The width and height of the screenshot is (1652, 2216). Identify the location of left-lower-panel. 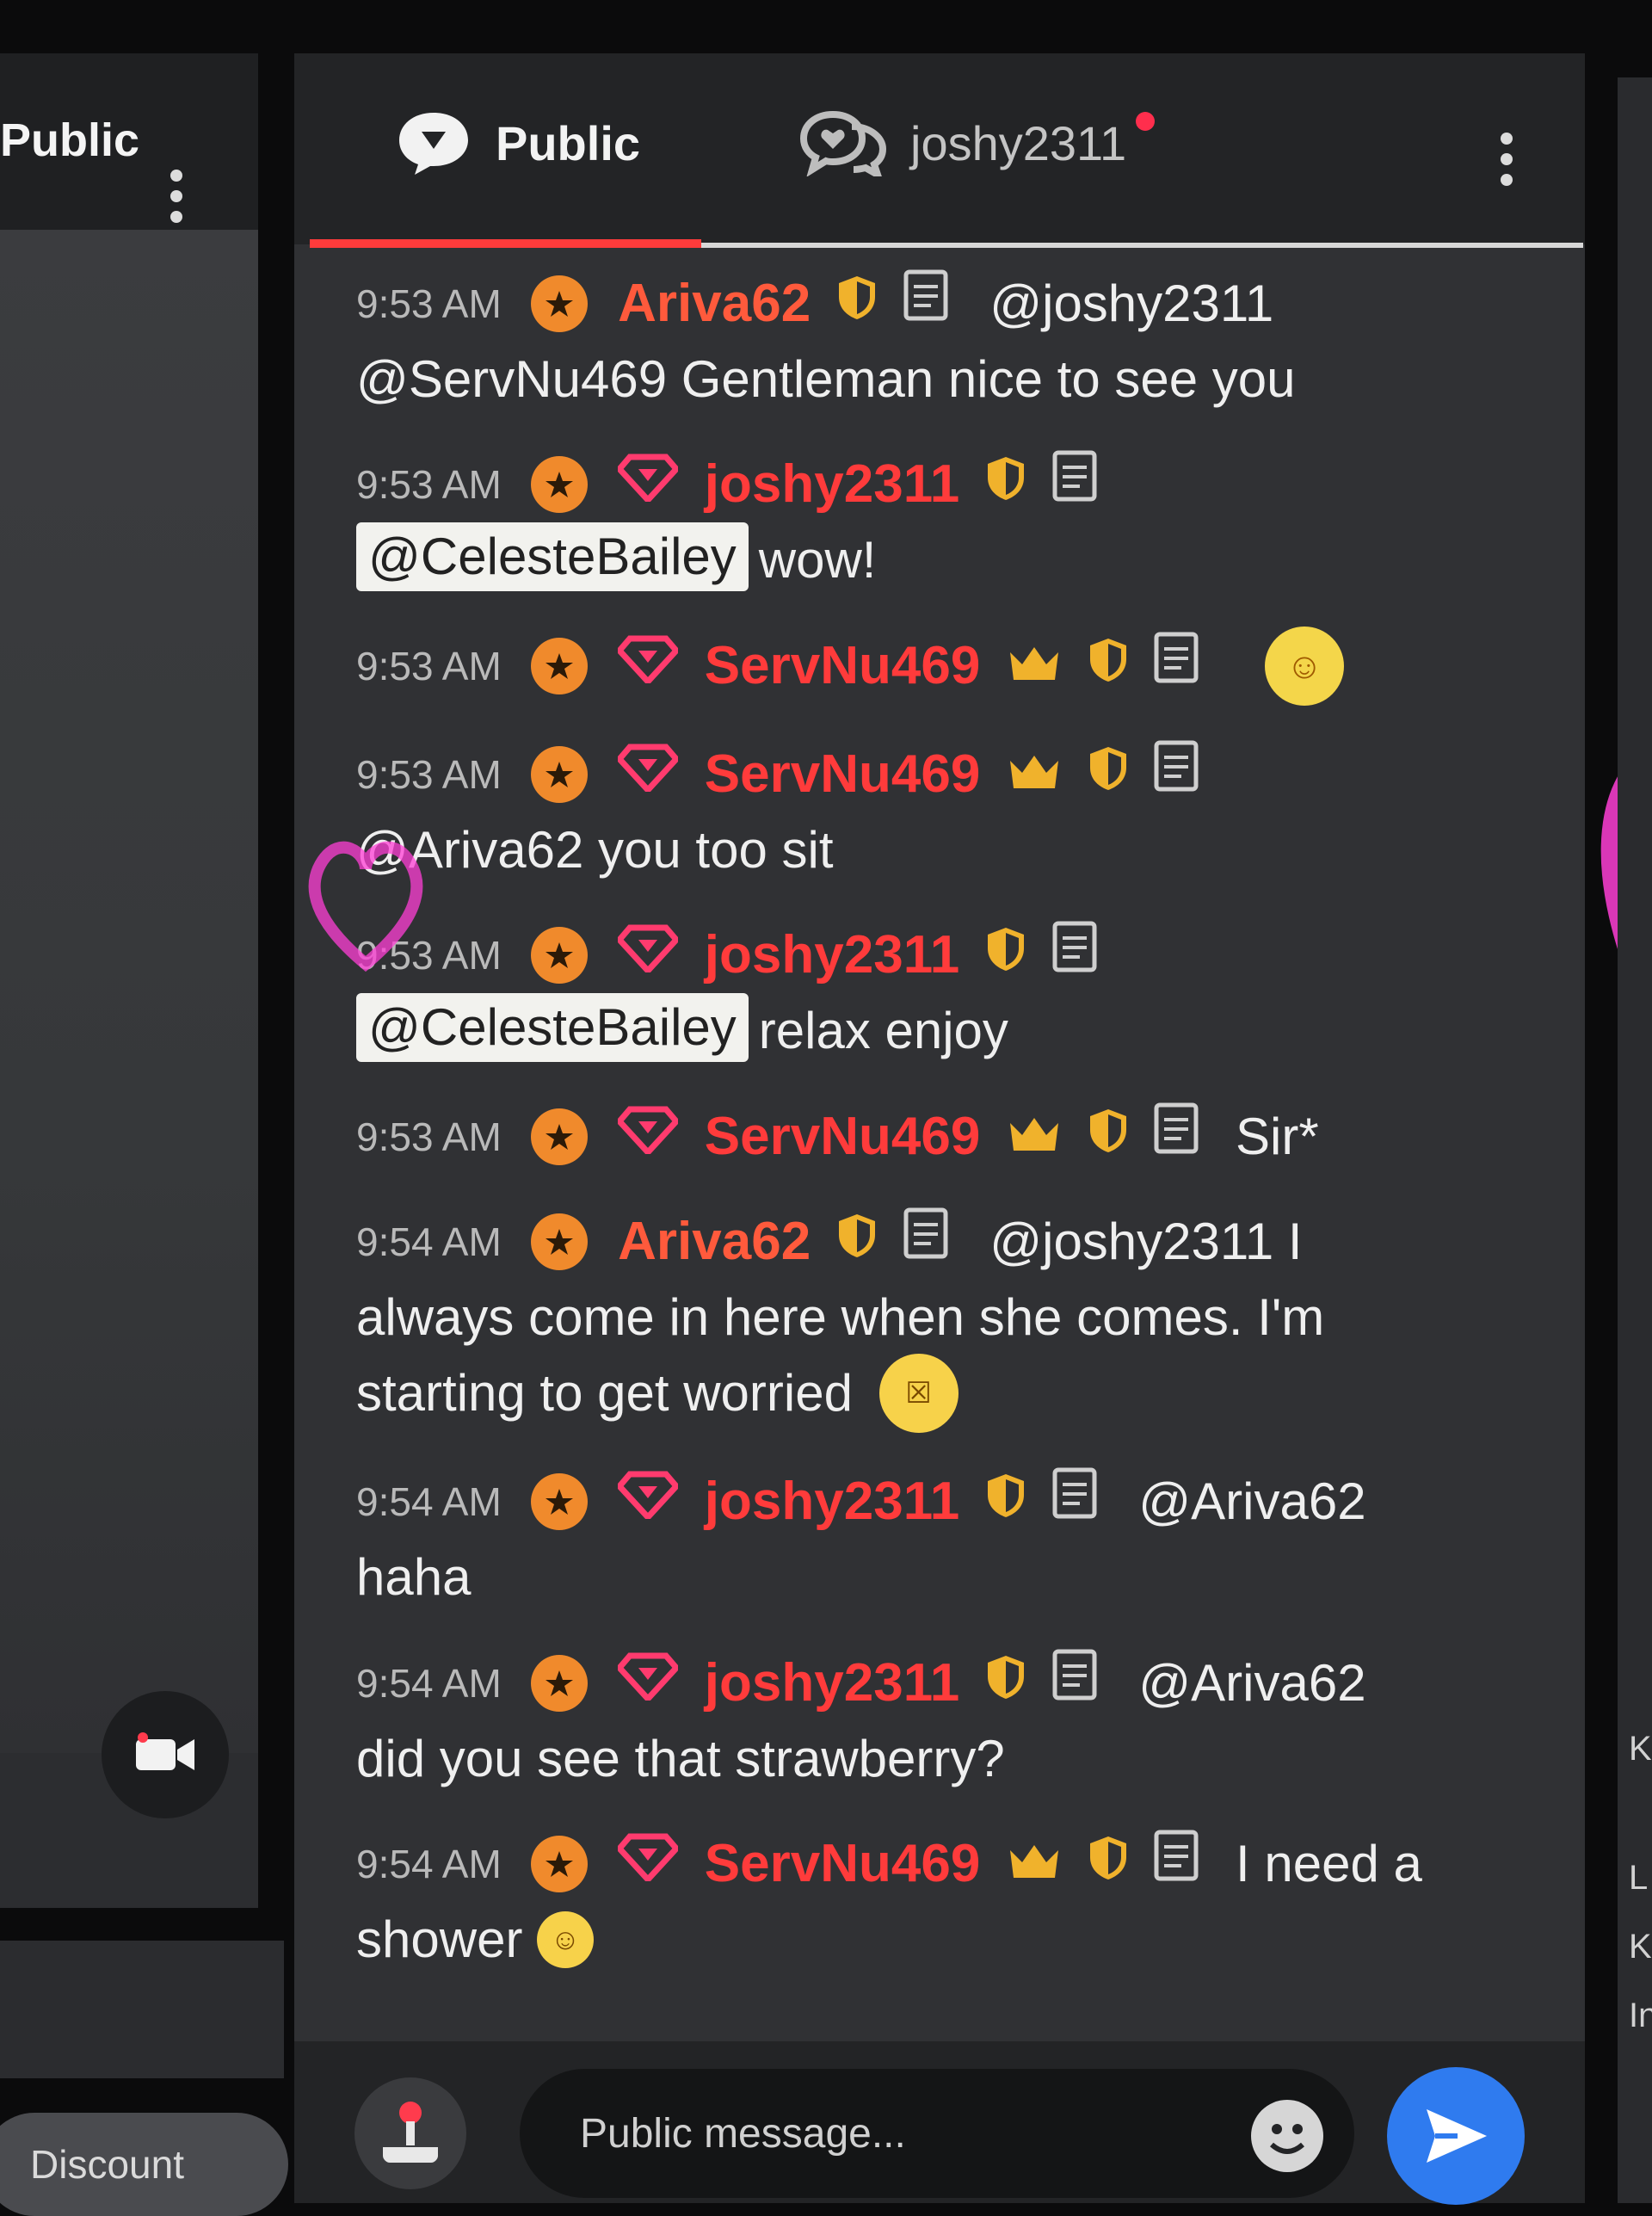
(142, 2010).